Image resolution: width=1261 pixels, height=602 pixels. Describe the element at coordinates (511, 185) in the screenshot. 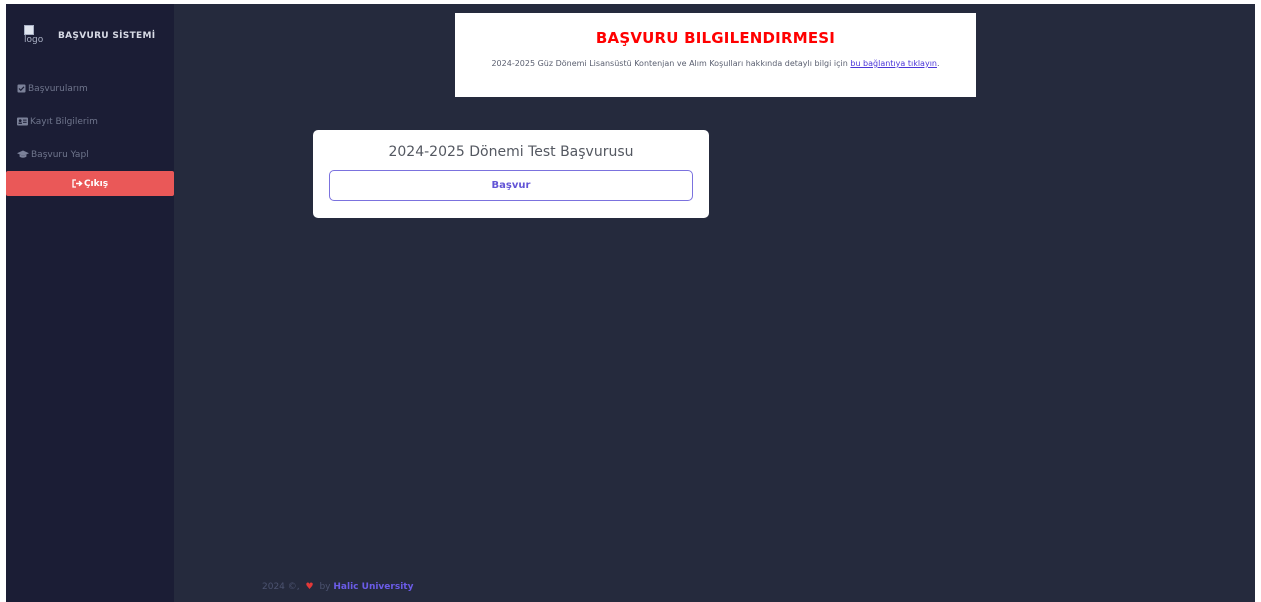

I see `apply-button: Başvur` at that location.